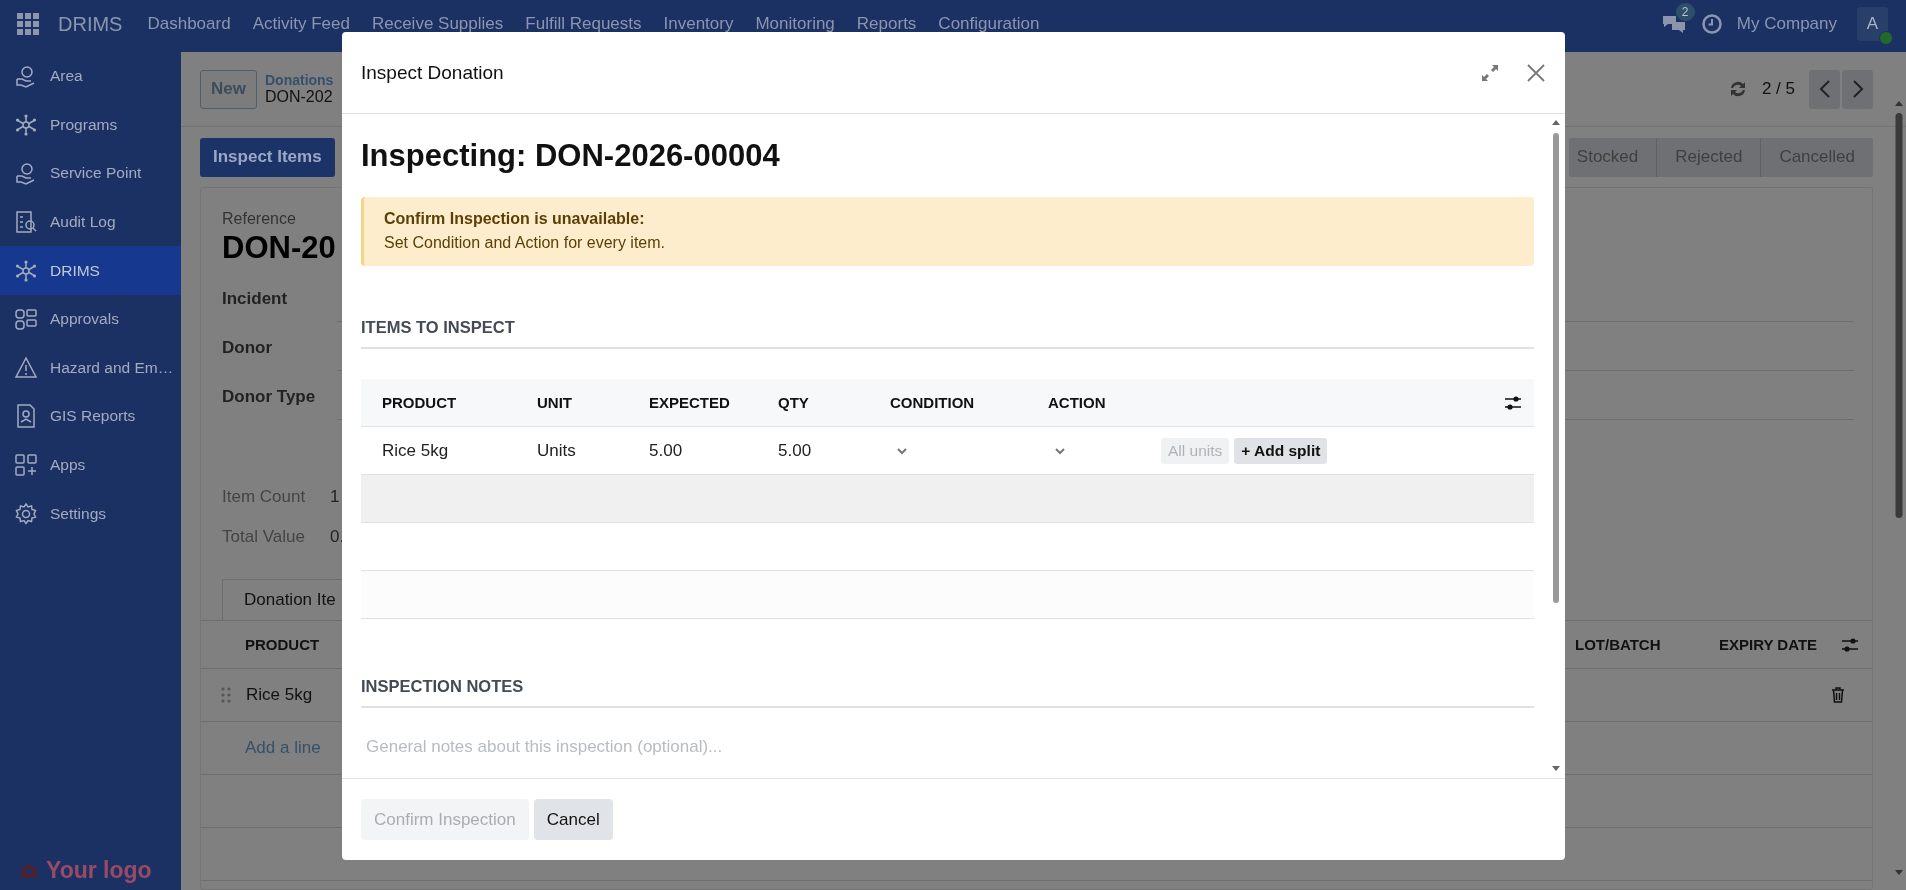 This screenshot has width=1906, height=890. Describe the element at coordinates (264, 537) in the screenshot. I see `summary-label: Total Value` at that location.